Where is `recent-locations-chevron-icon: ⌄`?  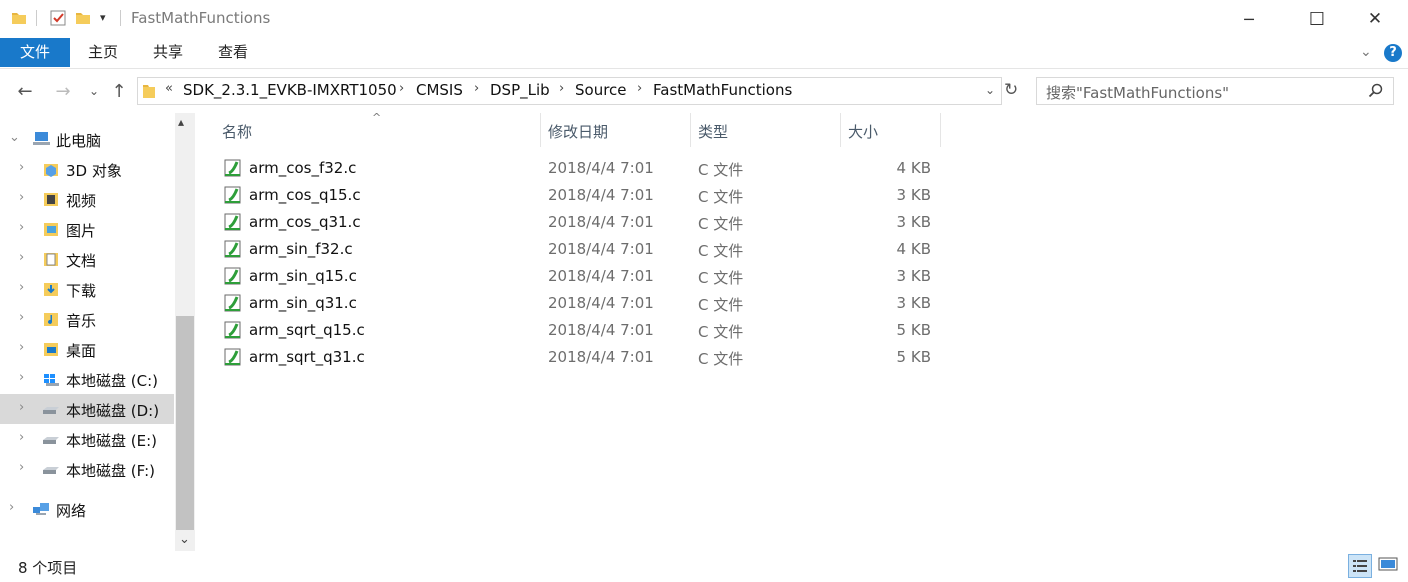
recent-locations-chevron-icon: ⌄ is located at coordinates (94, 91).